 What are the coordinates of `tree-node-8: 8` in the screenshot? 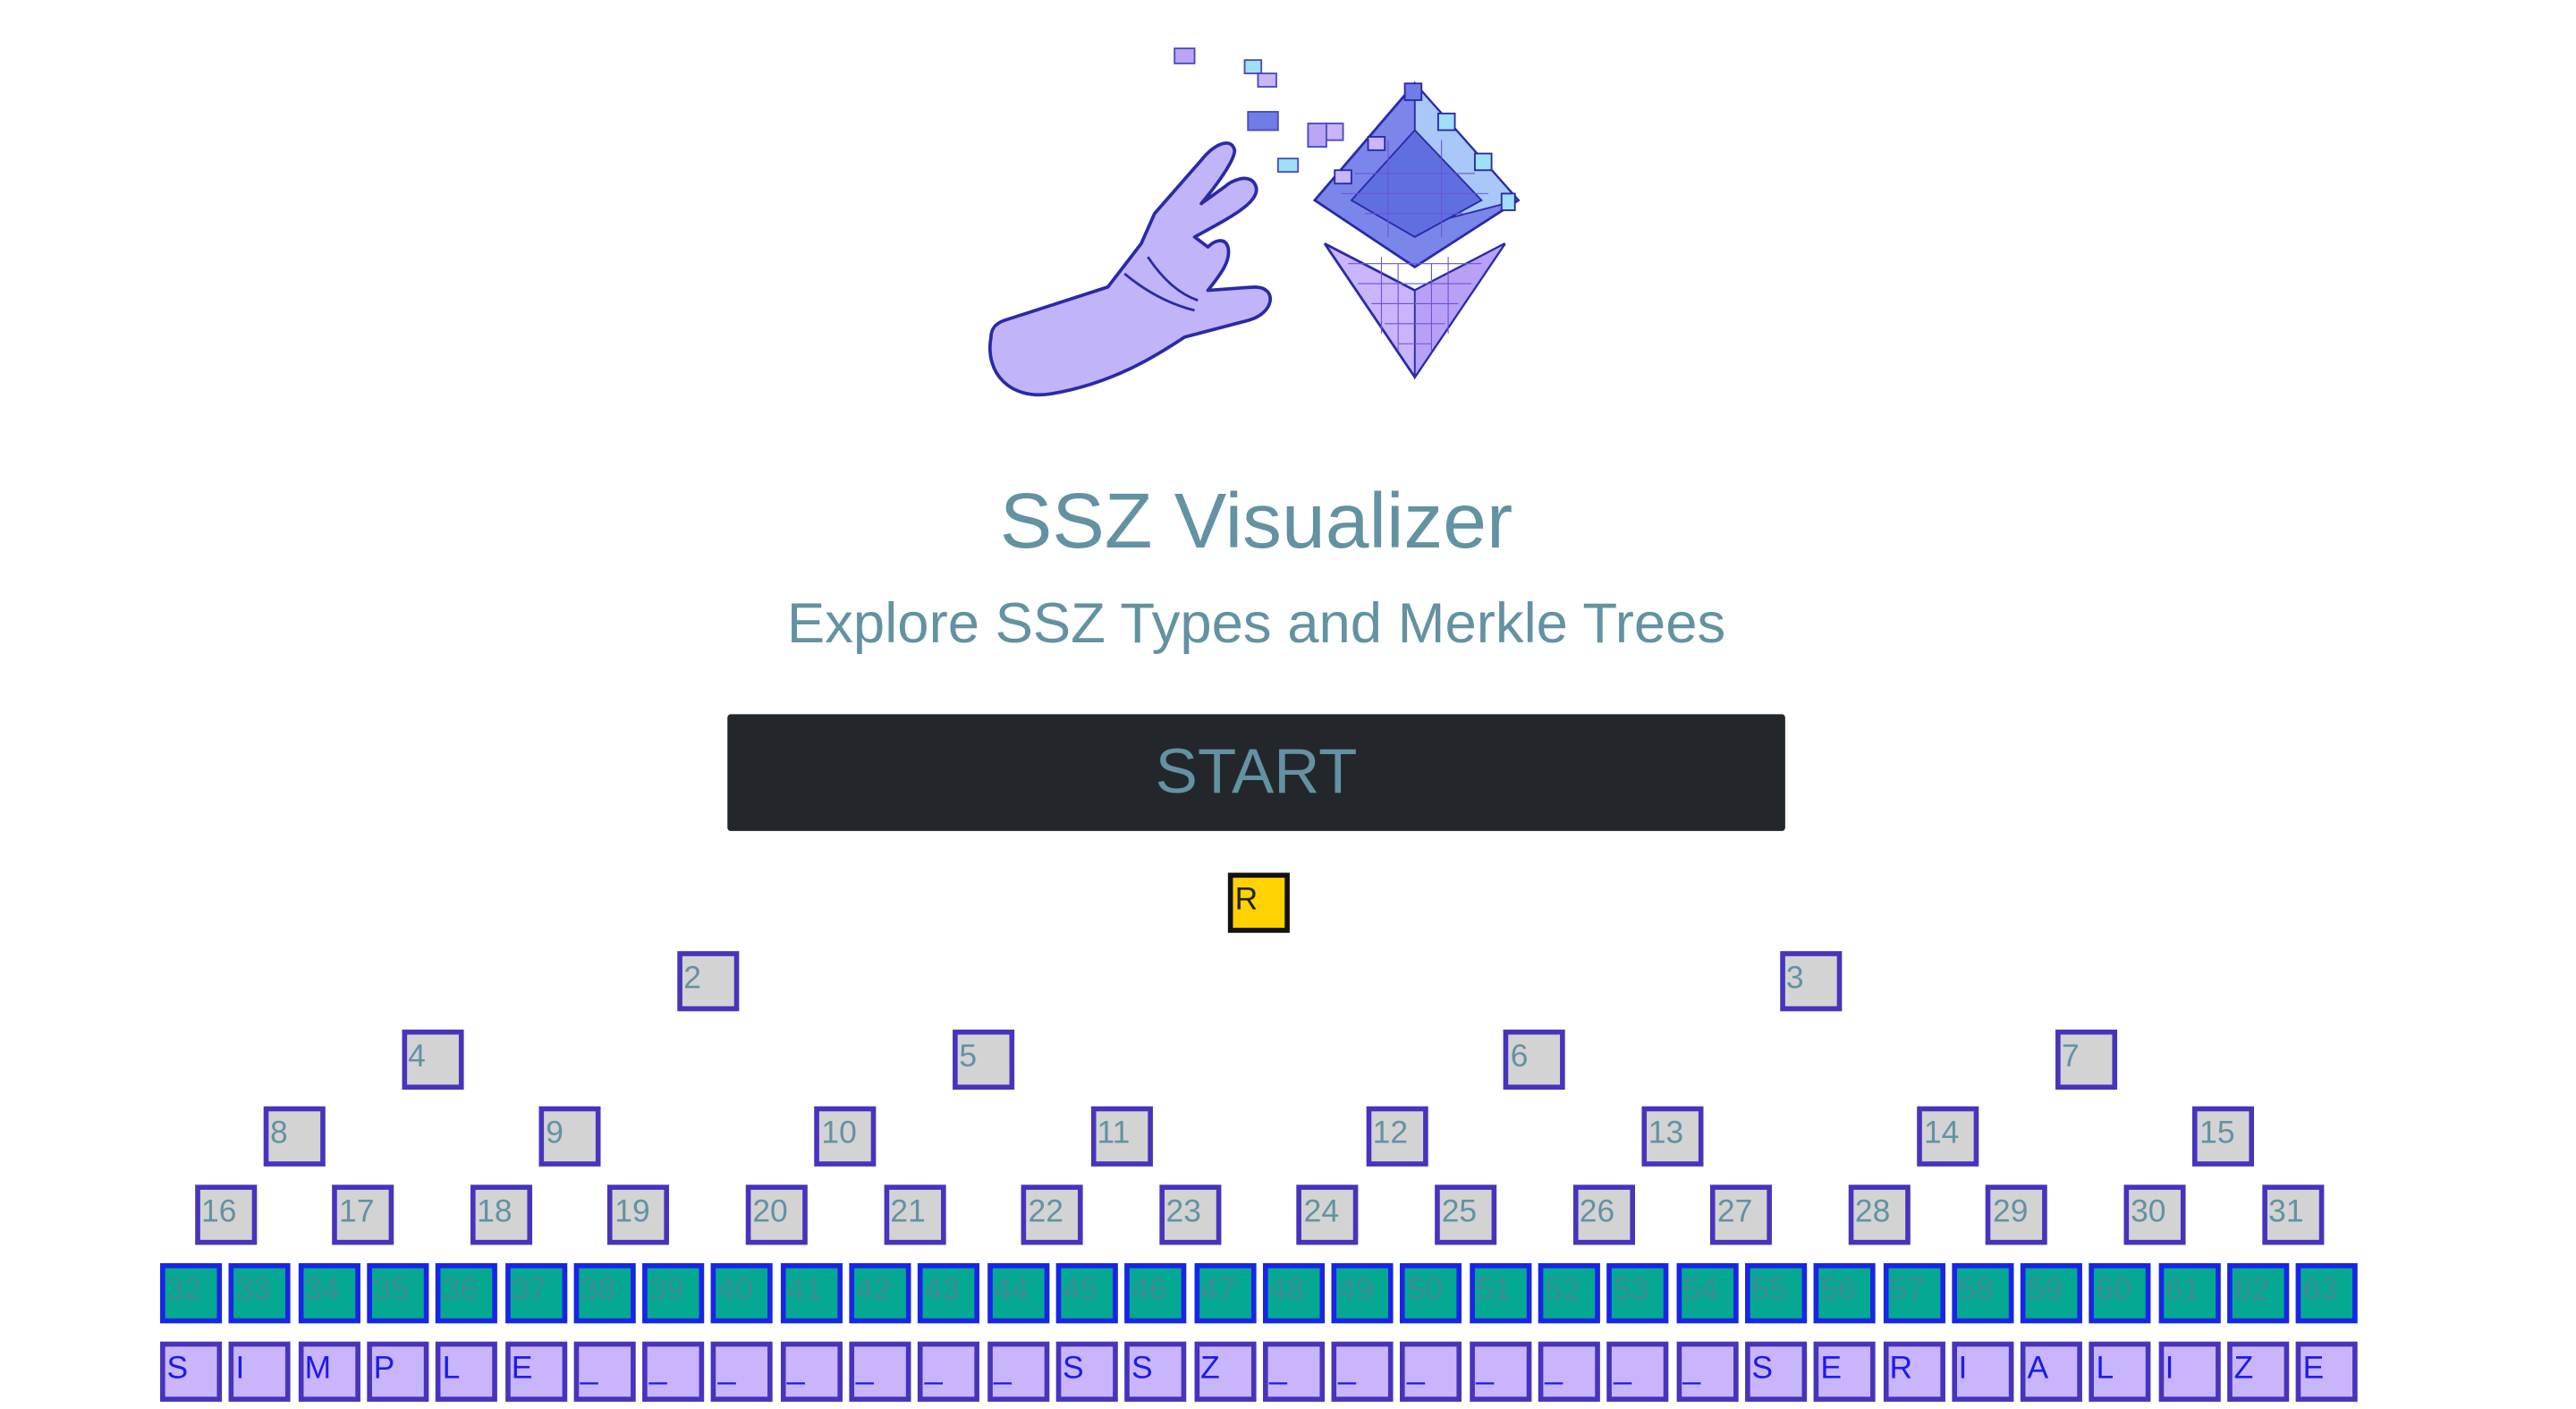 It's located at (294, 1137).